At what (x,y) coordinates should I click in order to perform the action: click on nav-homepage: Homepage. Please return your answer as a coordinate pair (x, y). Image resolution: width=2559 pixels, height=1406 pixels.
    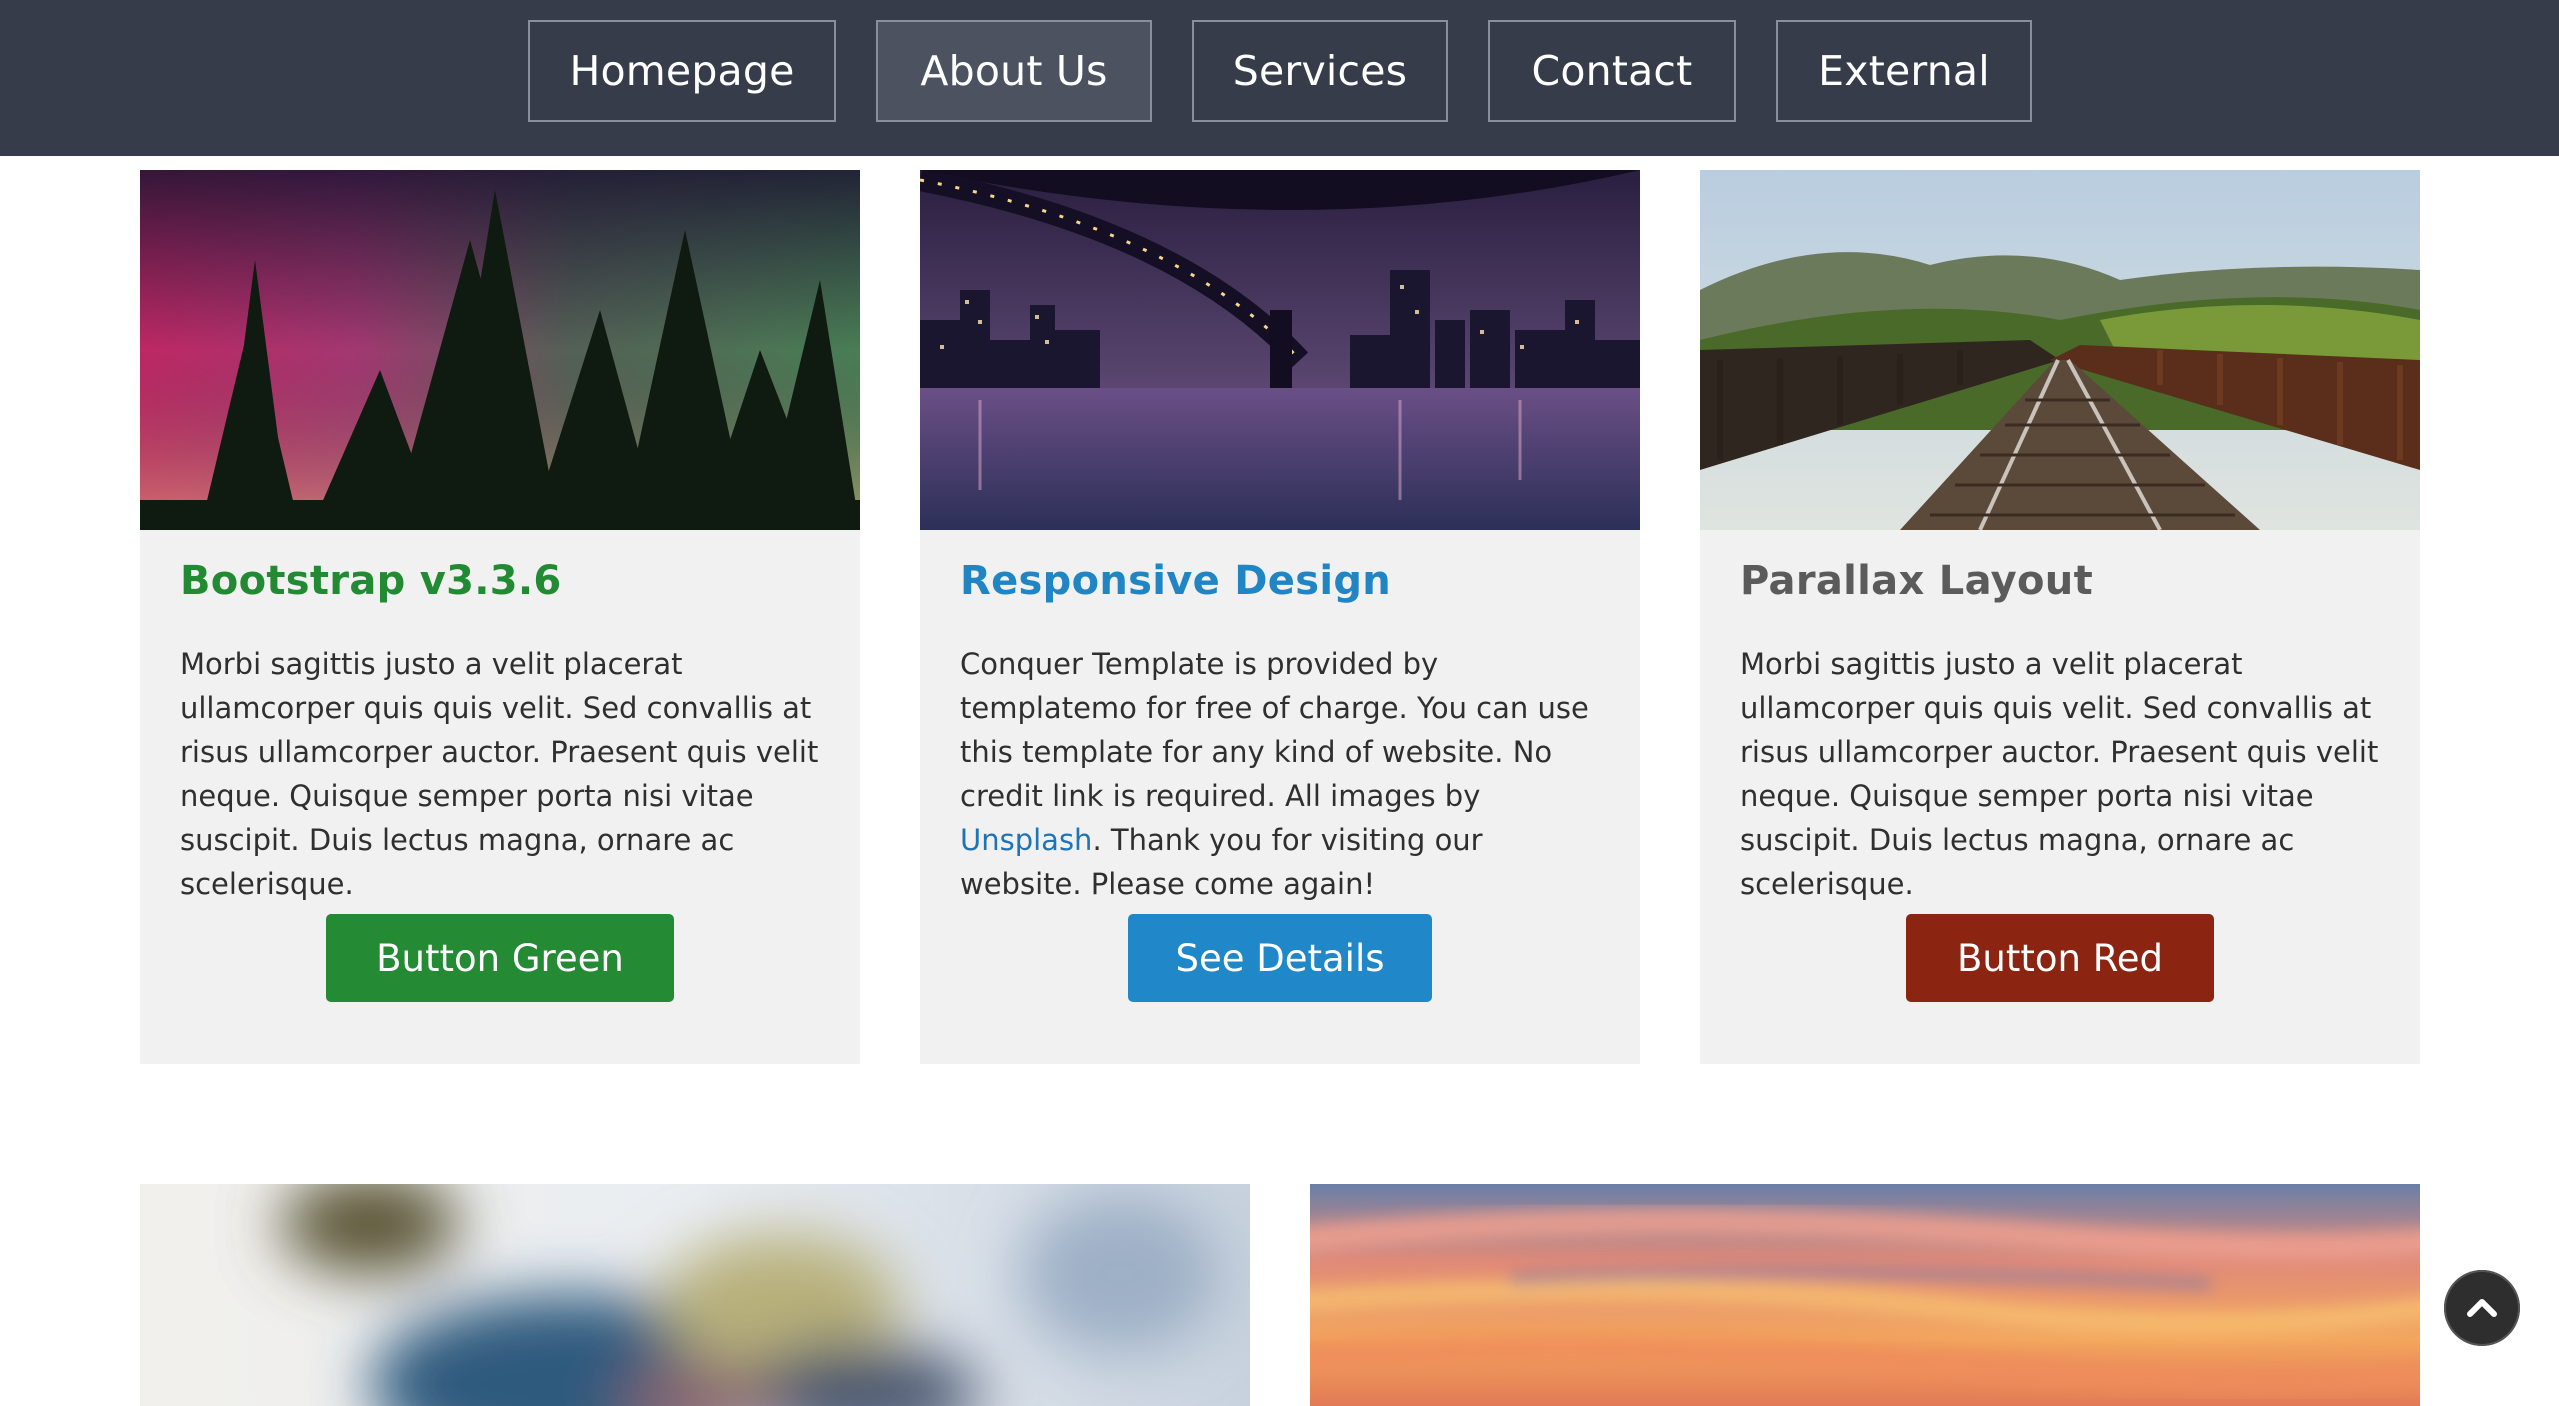
    Looking at the image, I should click on (682, 71).